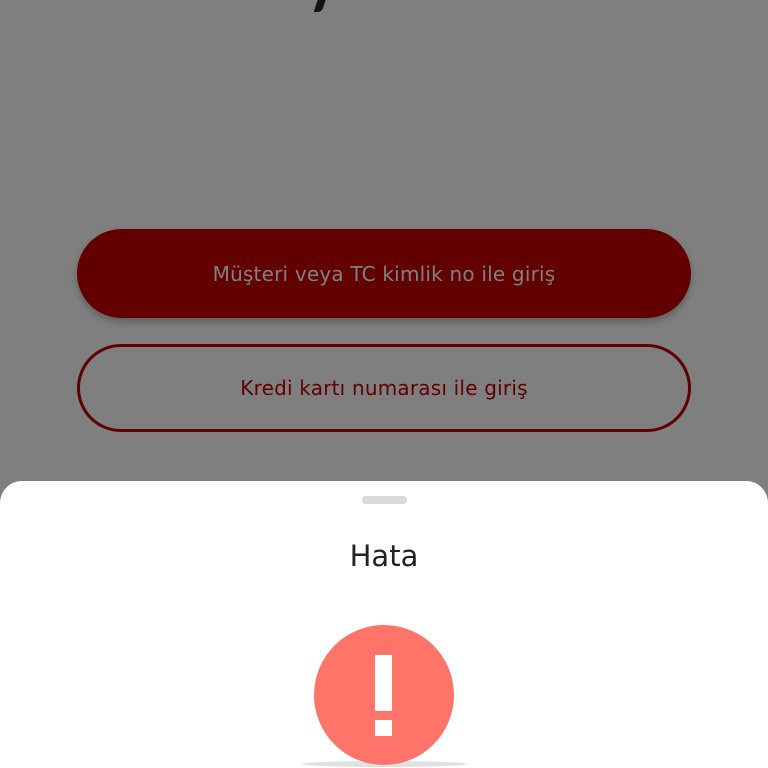 This screenshot has width=768, height=768. I want to click on exclamation-dot, so click(383, 728).